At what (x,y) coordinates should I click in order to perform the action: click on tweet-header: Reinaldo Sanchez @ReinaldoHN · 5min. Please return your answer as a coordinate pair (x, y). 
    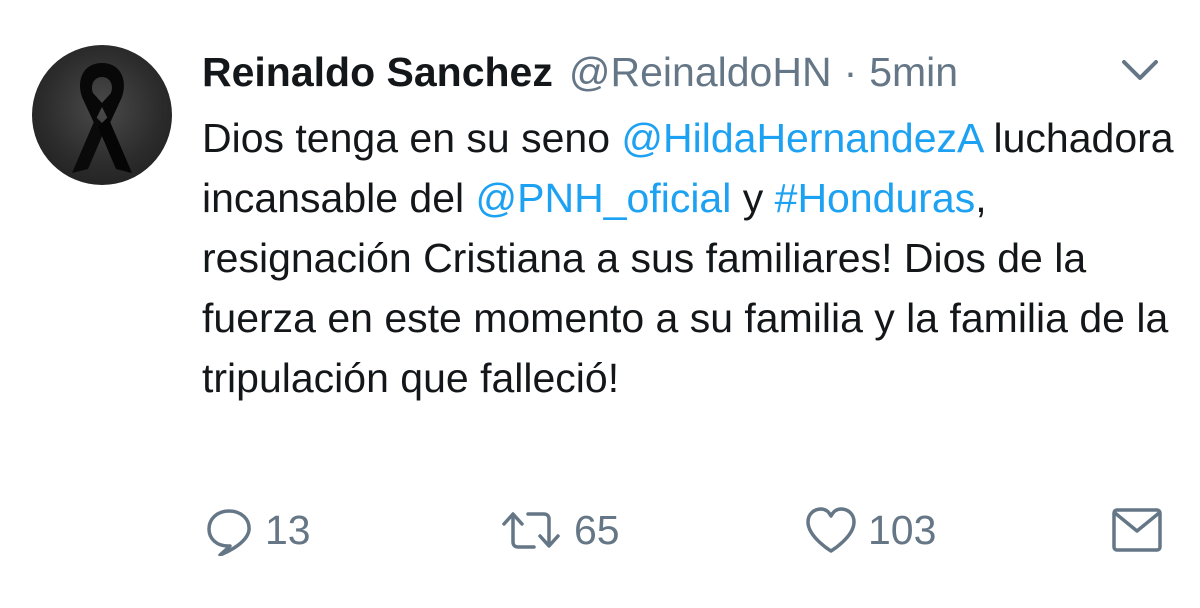
    Looking at the image, I should click on (580, 72).